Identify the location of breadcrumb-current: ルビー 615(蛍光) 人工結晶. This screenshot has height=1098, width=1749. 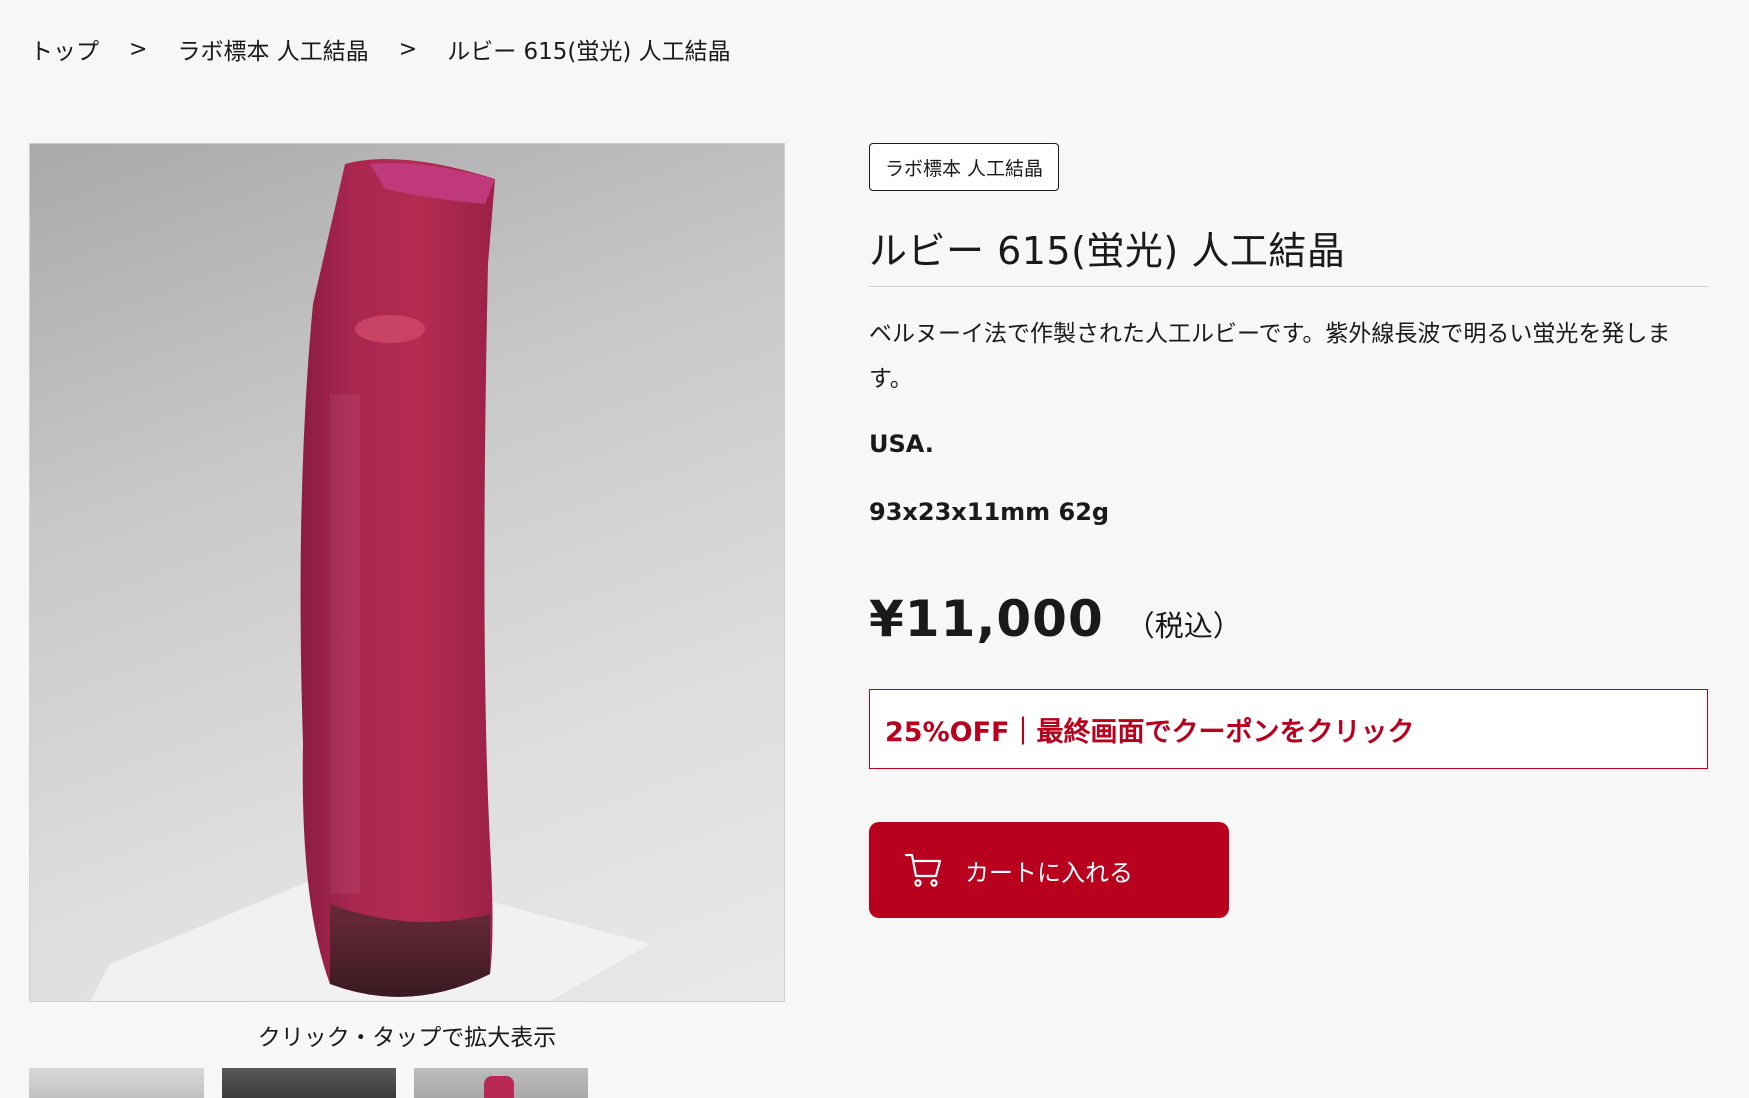
(589, 52).